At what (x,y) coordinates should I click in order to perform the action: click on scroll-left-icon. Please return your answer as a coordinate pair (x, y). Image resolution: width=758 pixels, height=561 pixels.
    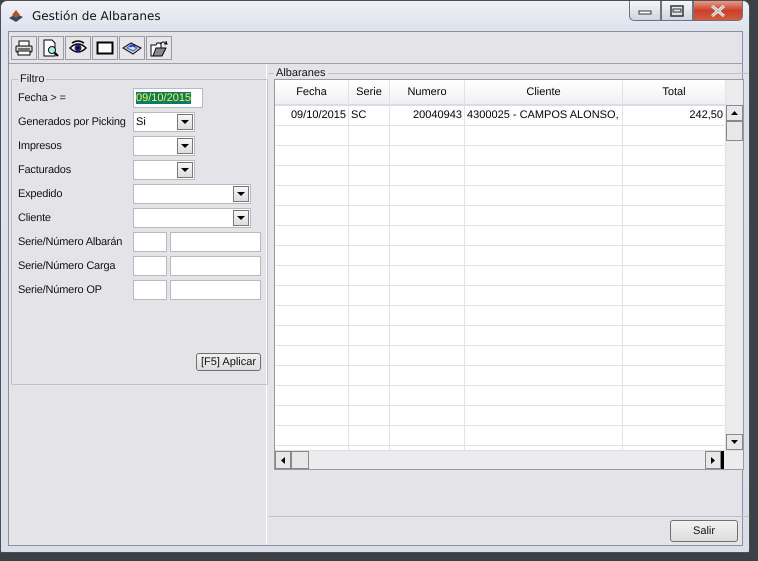
    Looking at the image, I should click on (283, 460).